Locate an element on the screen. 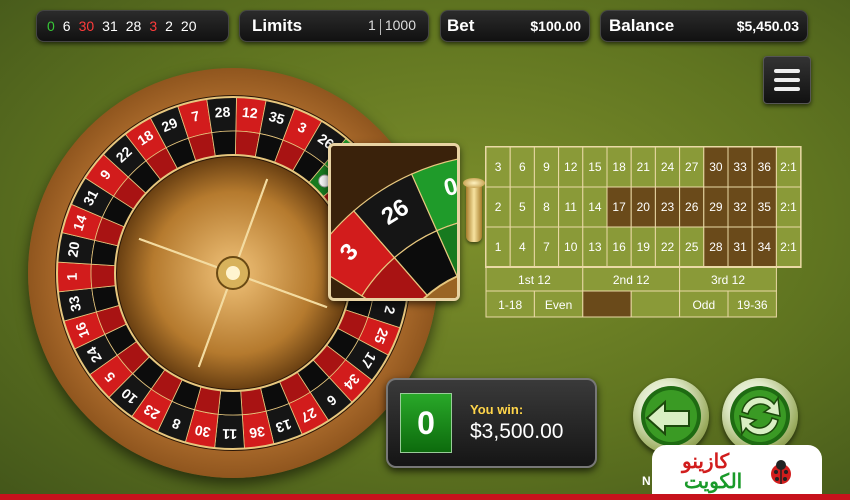 The image size is (850, 500). bet-cell-label: 15 is located at coordinates (595, 167).